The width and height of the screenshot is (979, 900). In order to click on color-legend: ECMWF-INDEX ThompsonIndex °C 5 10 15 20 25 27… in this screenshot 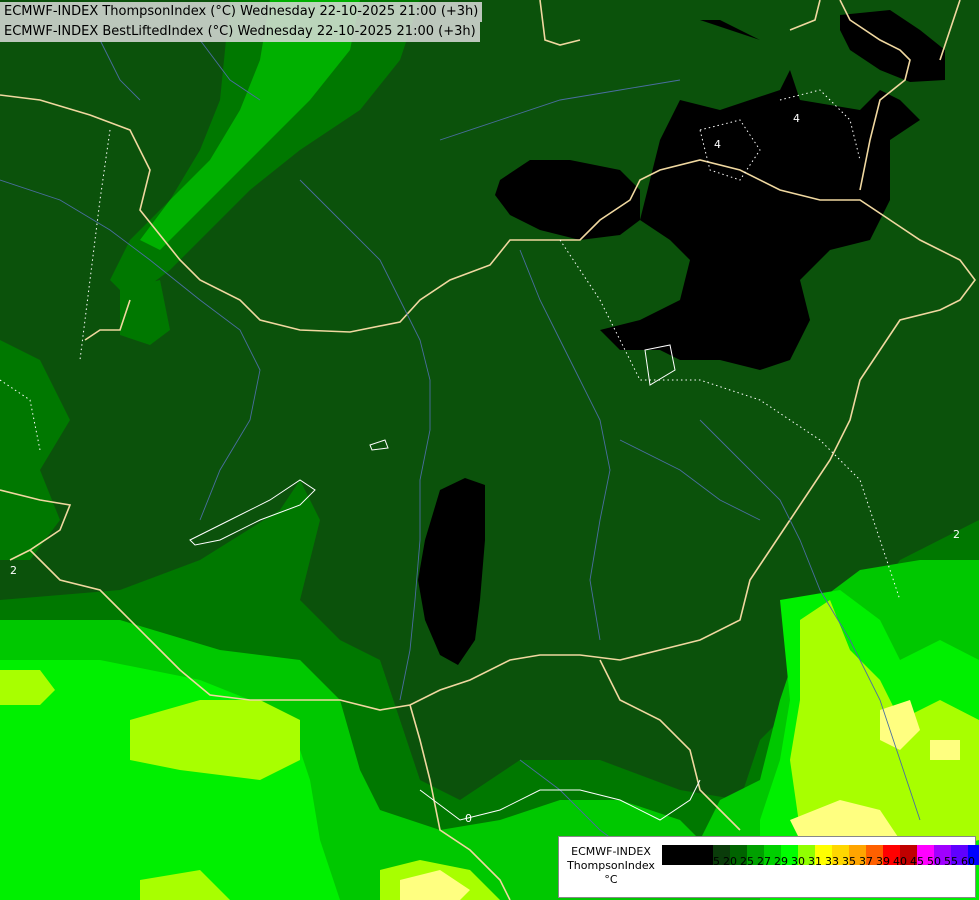, I will do `click(768, 867)`.